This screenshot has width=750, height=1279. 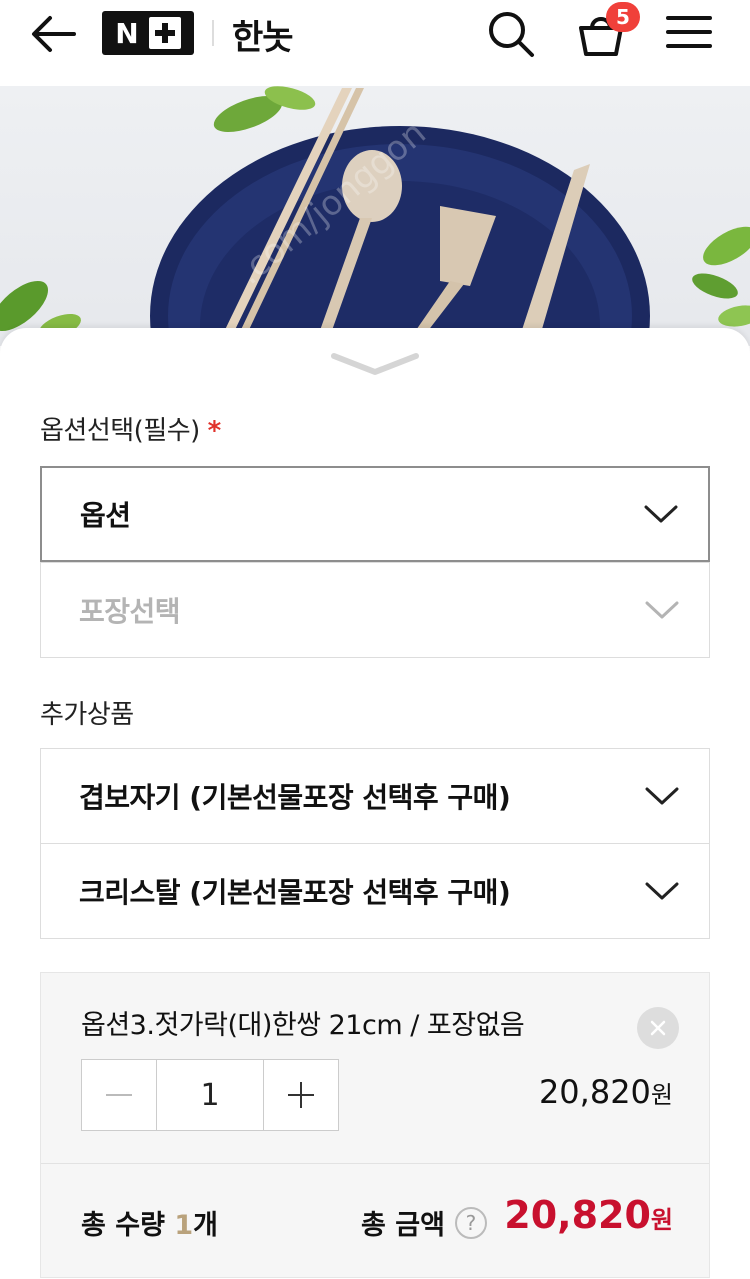 I want to click on back-arrow-icon, so click(x=53, y=34).